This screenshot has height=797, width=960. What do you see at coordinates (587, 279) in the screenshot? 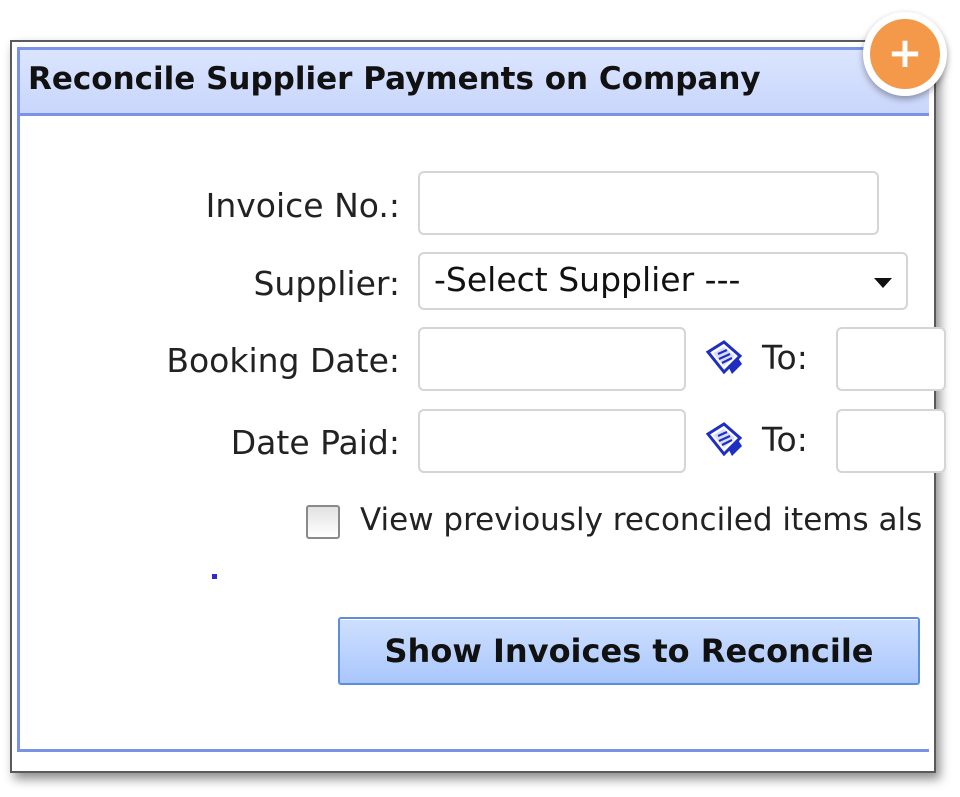
I see `supplier-select-value: -Select Supplier ---` at bounding box center [587, 279].